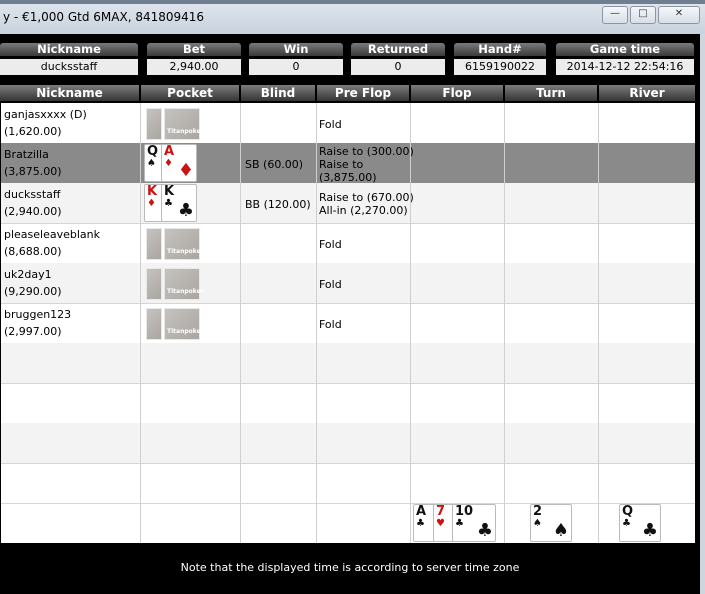  What do you see at coordinates (33, 171) in the screenshot?
I see `player-stack: (3,875.00)` at bounding box center [33, 171].